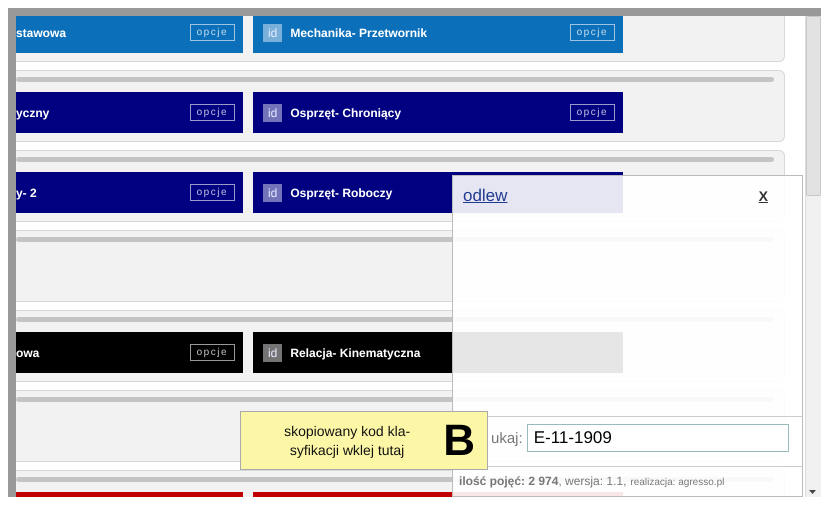  Describe the element at coordinates (41, 33) in the screenshot. I see `tile-label: stawowa` at that location.